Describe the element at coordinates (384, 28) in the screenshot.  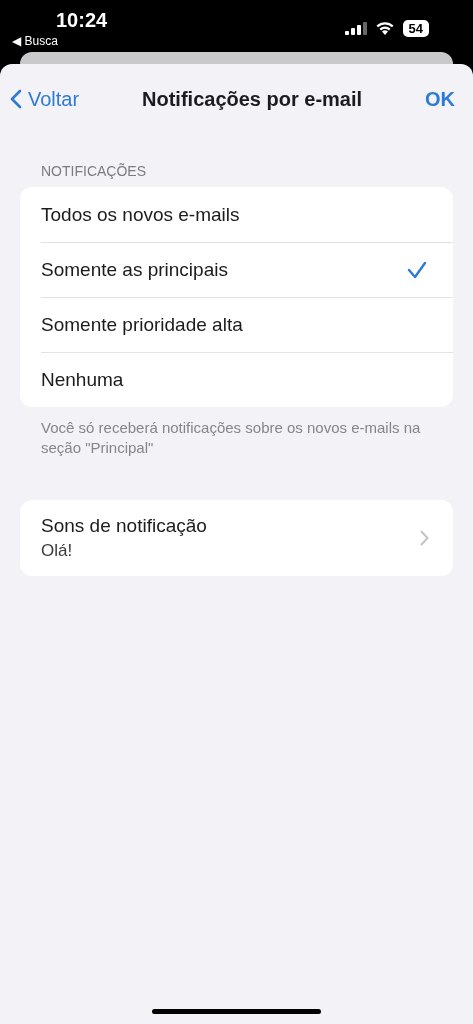
I see `wifi-icon` at that location.